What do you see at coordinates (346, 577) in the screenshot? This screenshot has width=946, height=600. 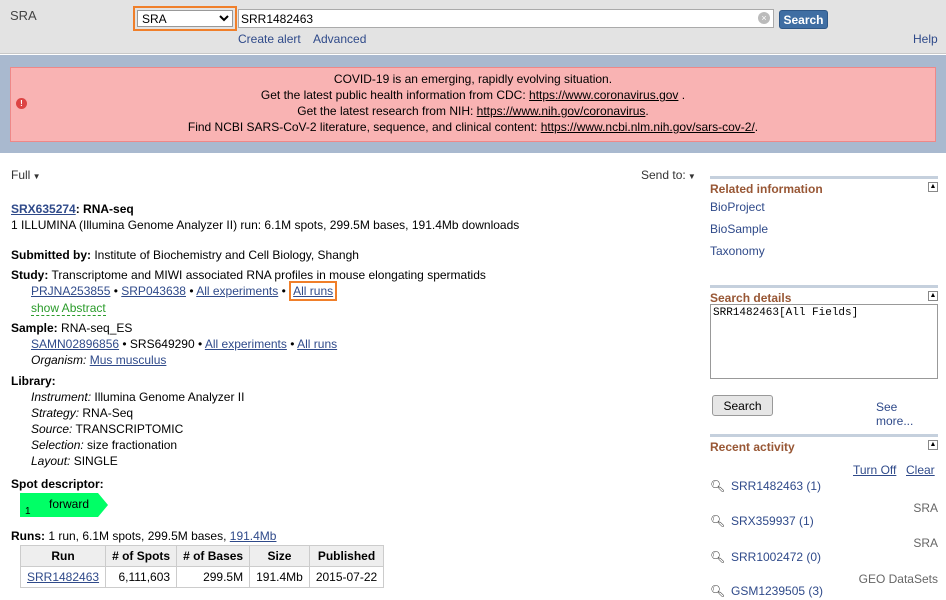 I see `run-published: 2015-07-22` at bounding box center [346, 577].